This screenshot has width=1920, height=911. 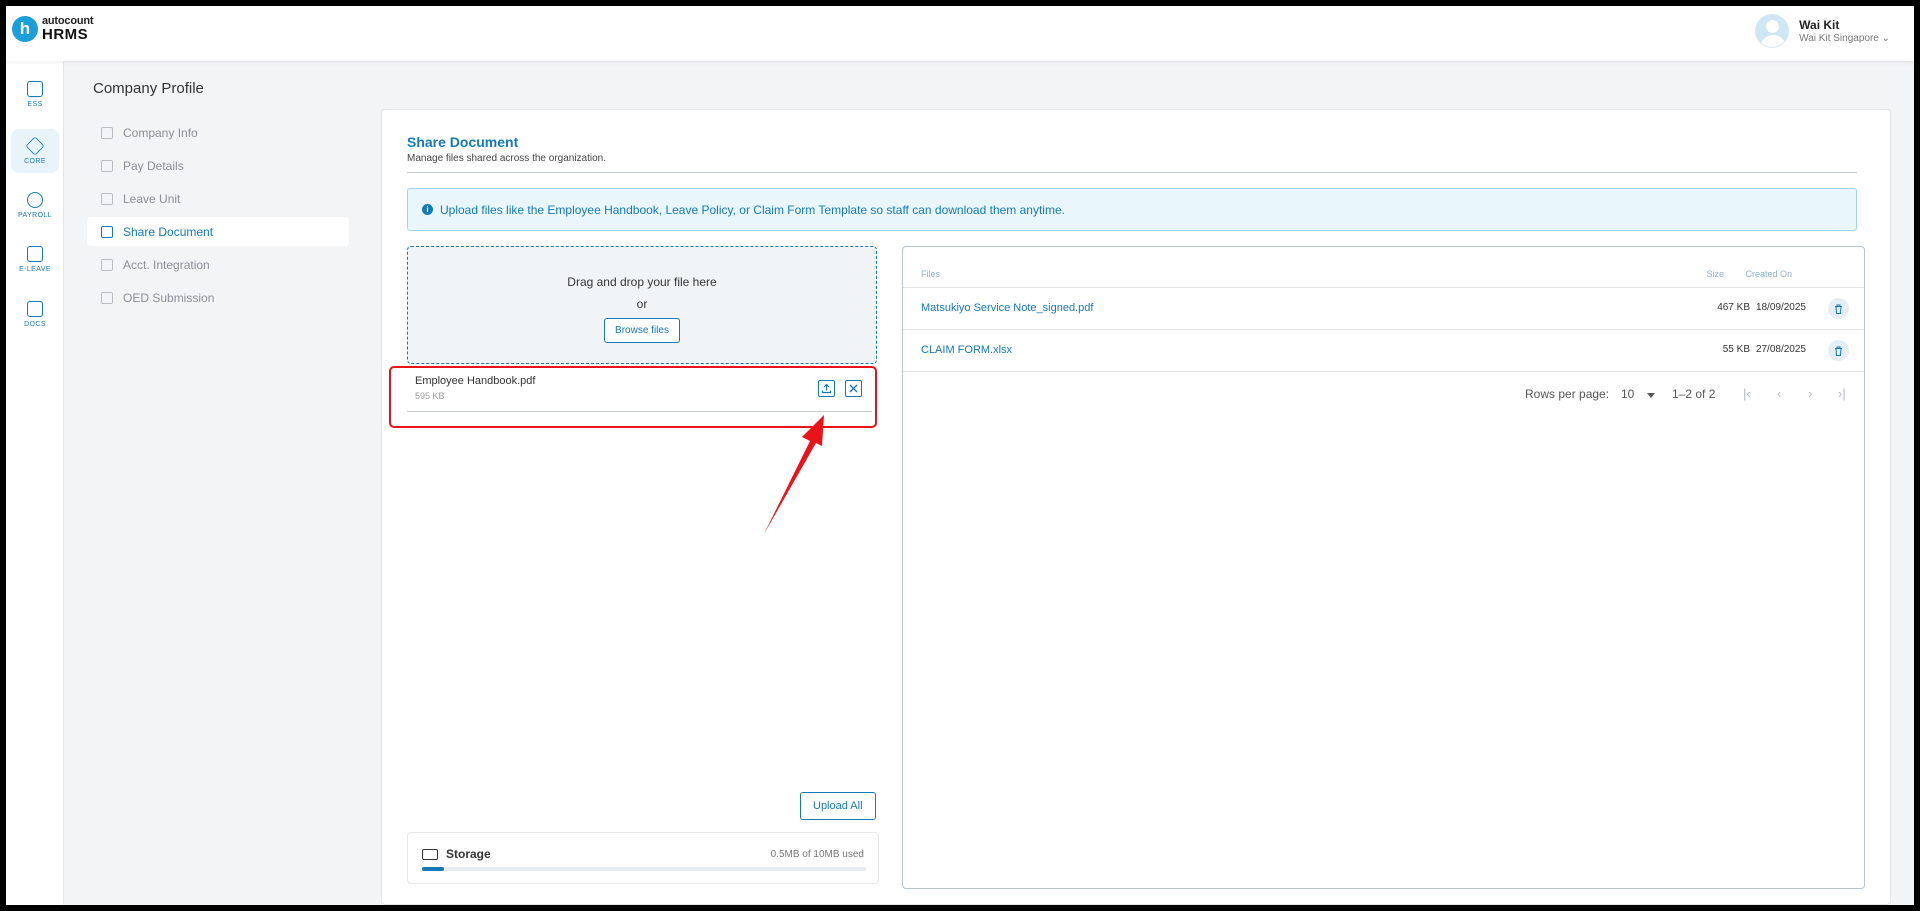 What do you see at coordinates (1627, 394) in the screenshot?
I see `rows-per-page-select: 10` at bounding box center [1627, 394].